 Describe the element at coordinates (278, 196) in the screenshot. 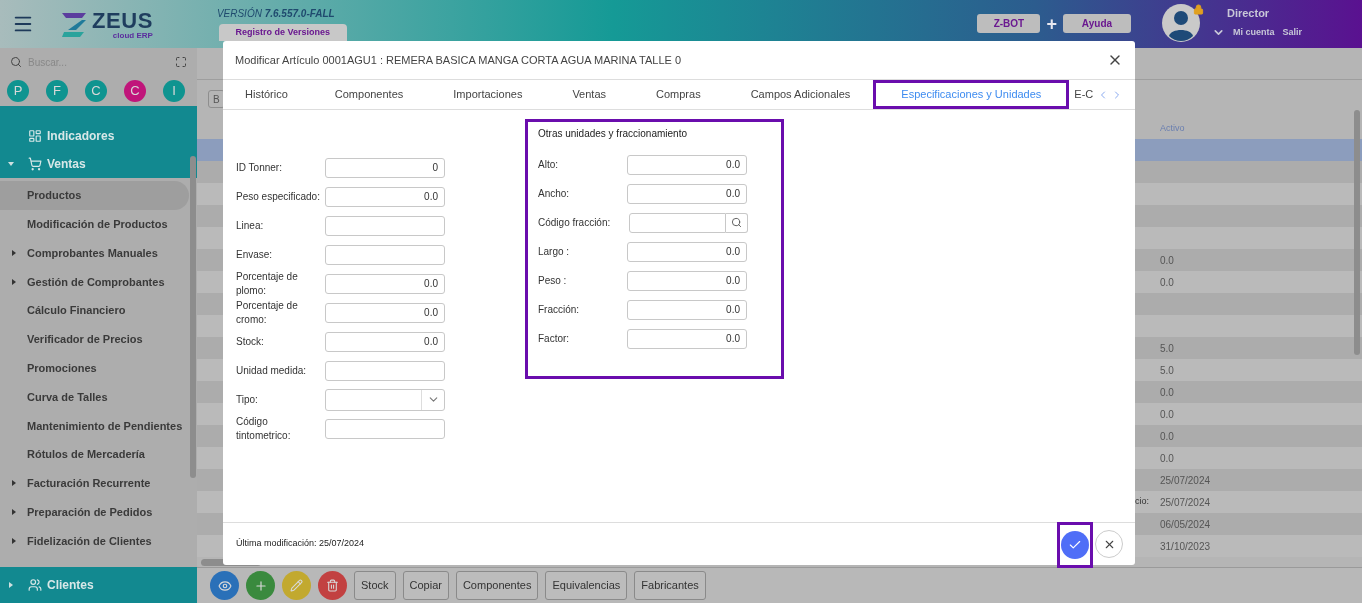

I see `field-label: Peso especificado:` at that location.